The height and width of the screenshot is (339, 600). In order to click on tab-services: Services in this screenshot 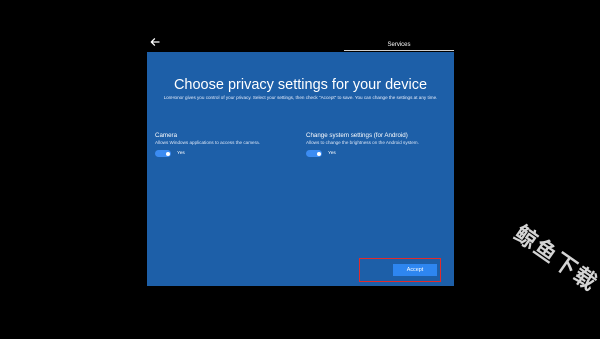, I will do `click(399, 45)`.